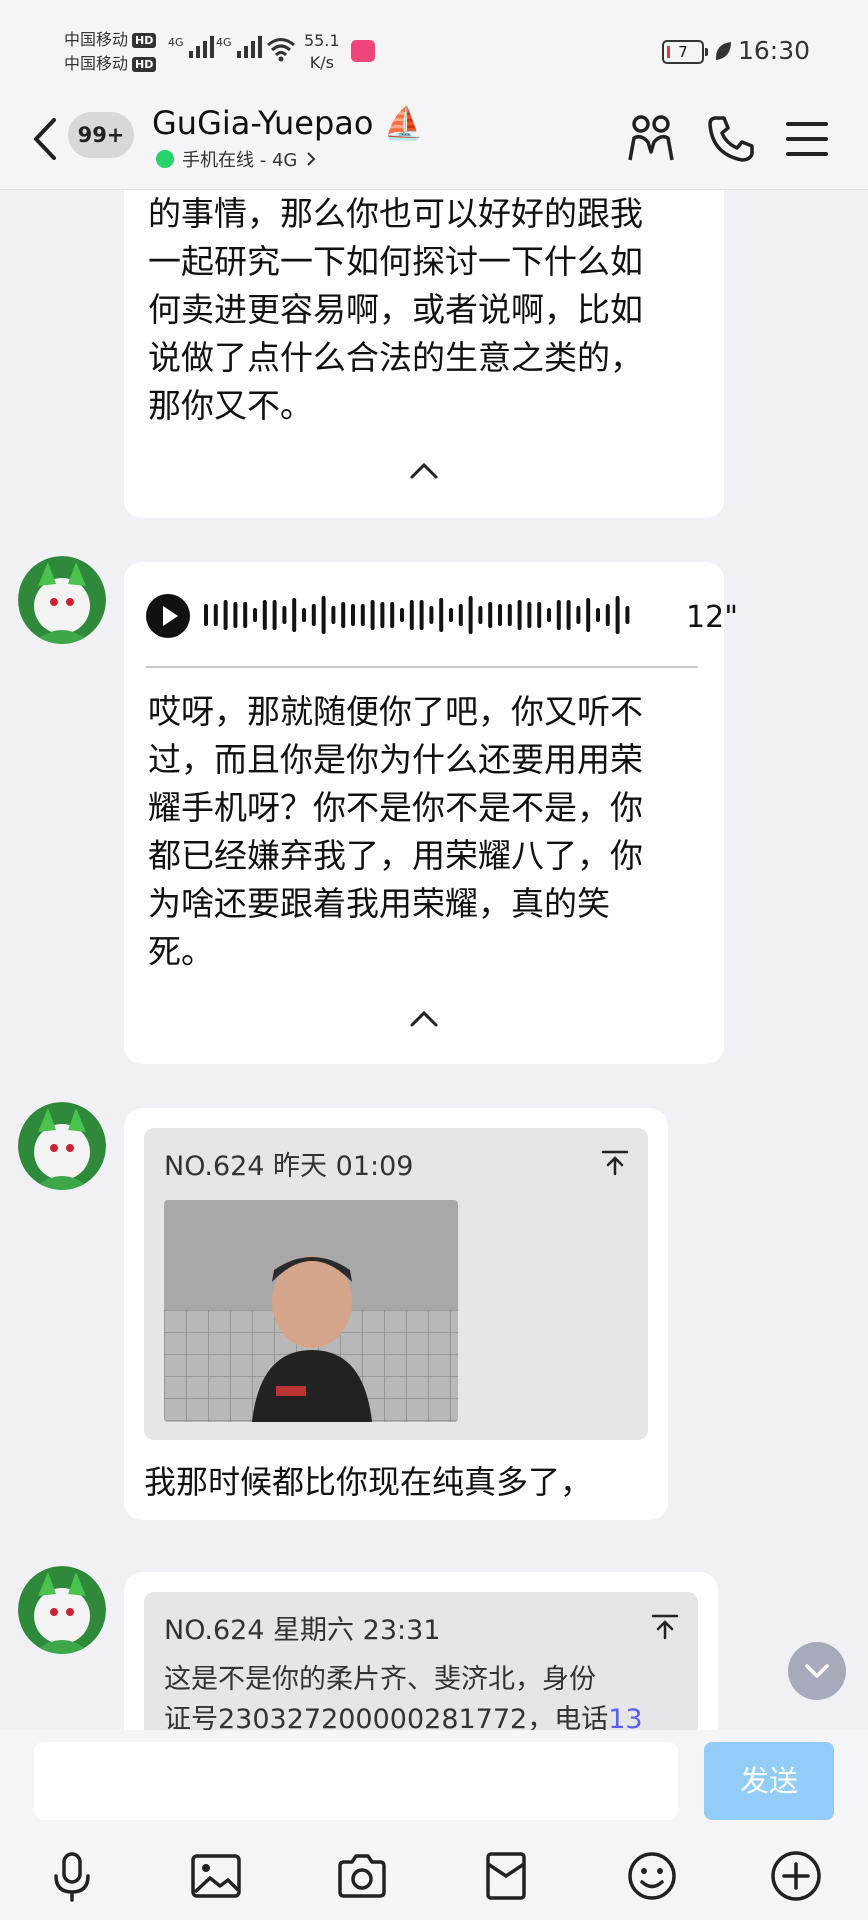  Describe the element at coordinates (712, 617) in the screenshot. I see `voice-duration: 12"` at that location.